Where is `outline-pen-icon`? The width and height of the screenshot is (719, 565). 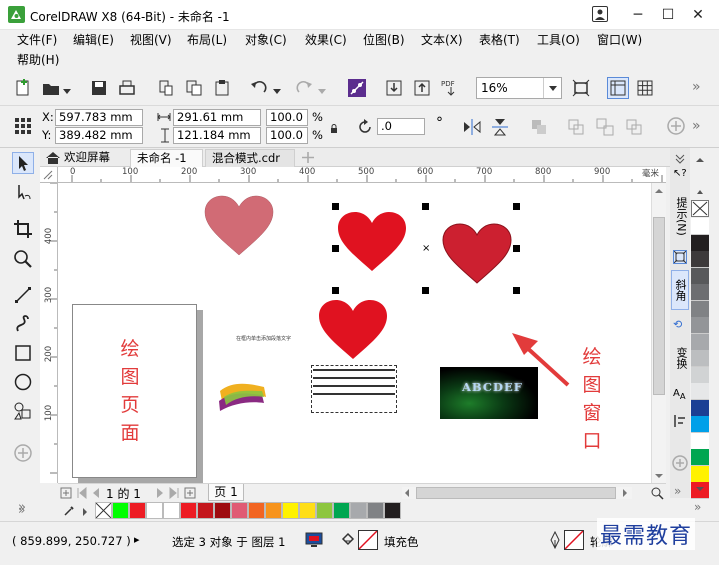
outline-pen-icon is located at coordinates (555, 540).